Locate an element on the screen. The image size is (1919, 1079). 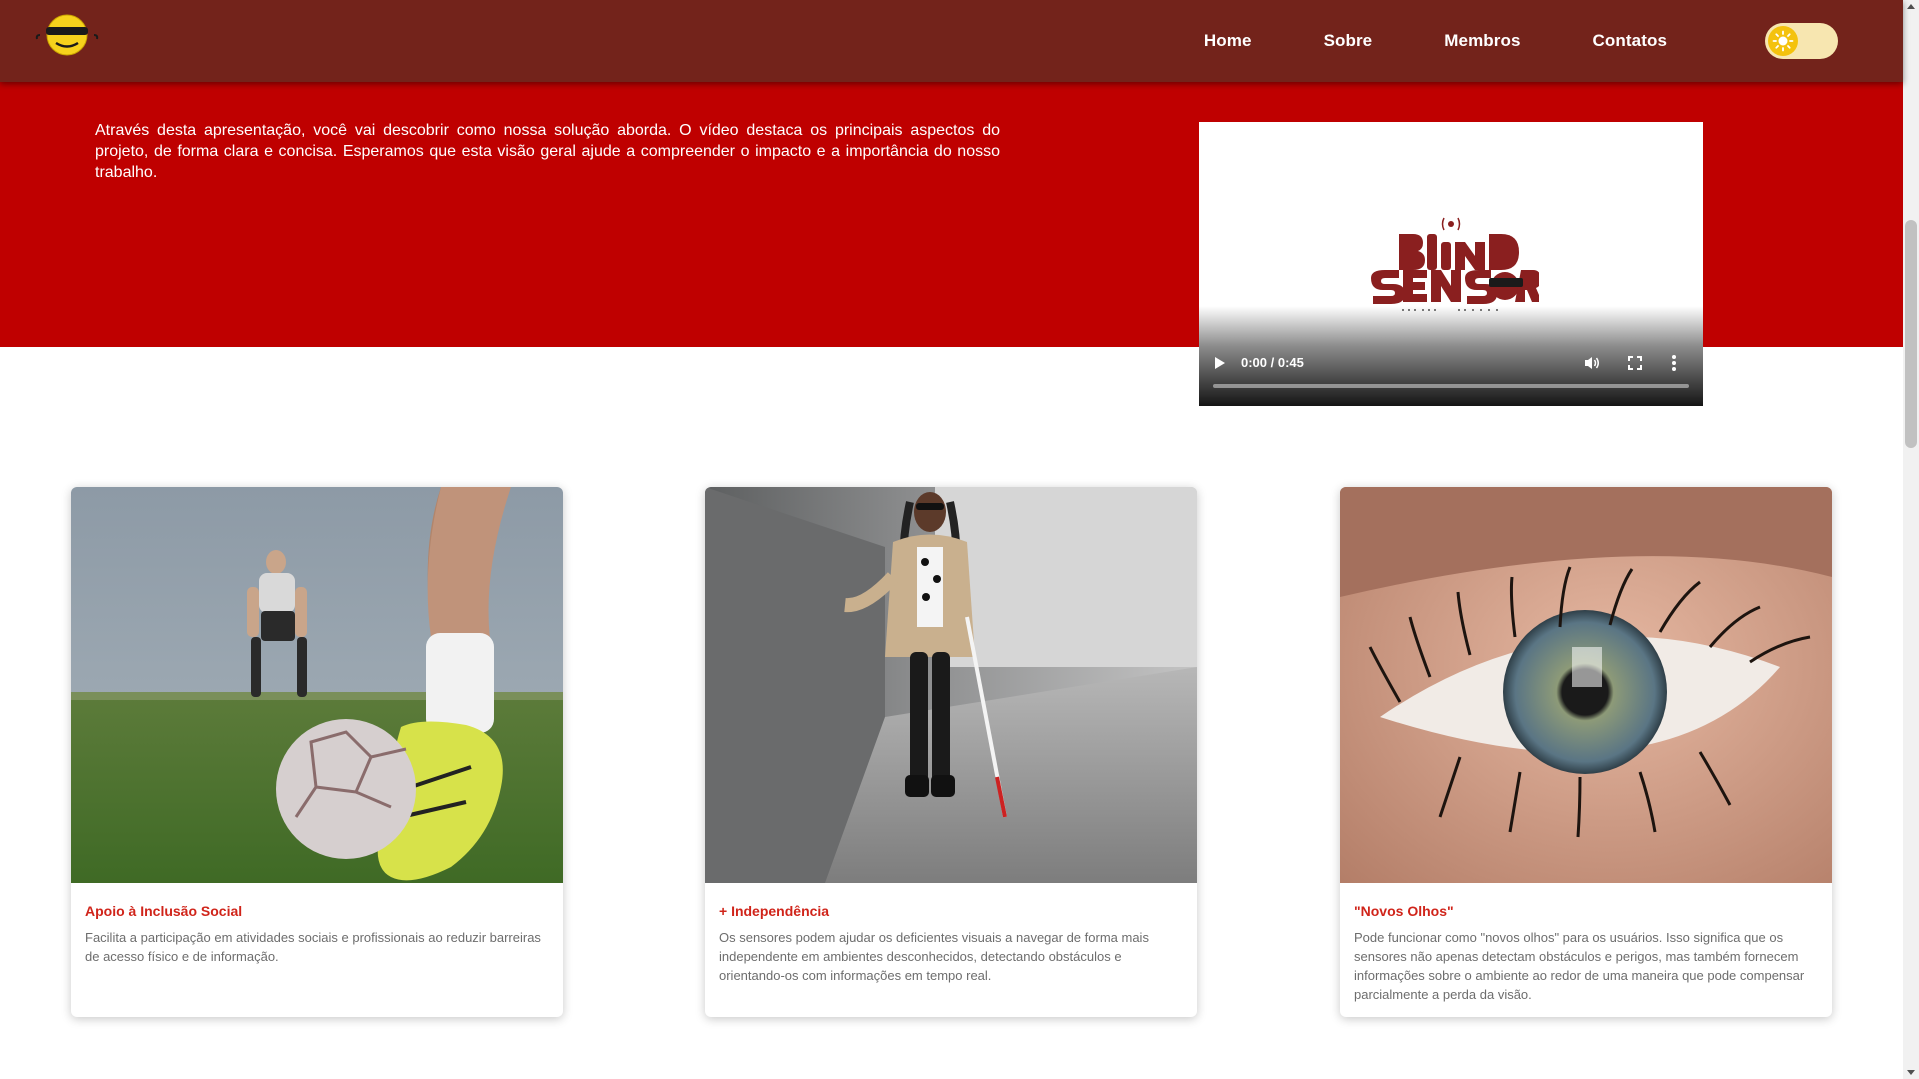
scroll-thumb is located at coordinates (1911, 334).